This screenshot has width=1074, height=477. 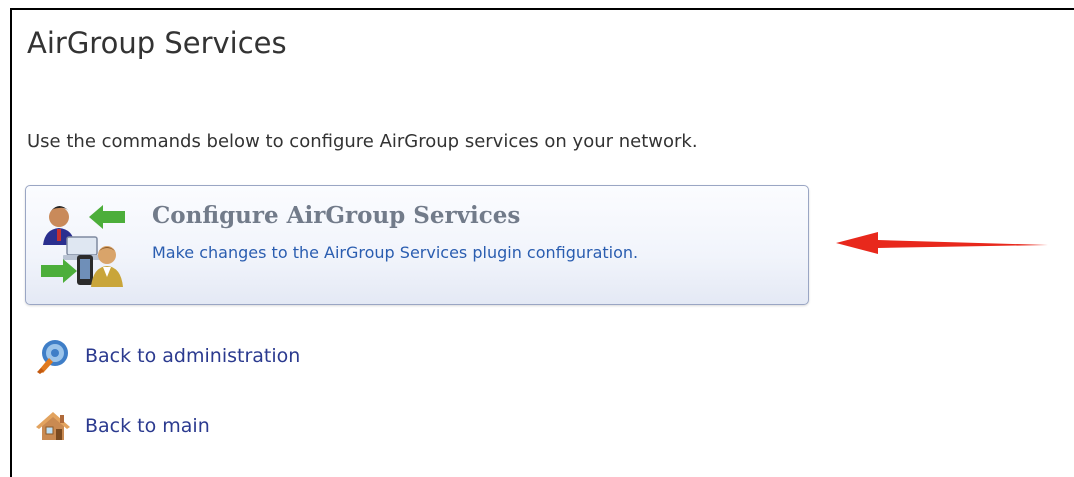 I want to click on users-sync-icon, so click(x=83, y=246).